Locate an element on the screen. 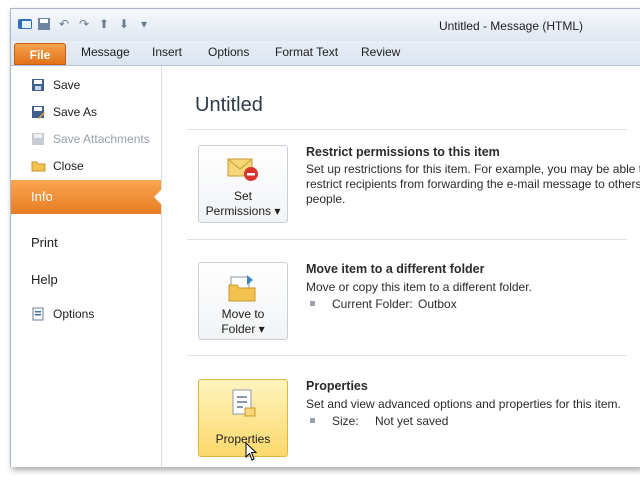 Image resolution: width=640 pixels, height=482 pixels. move-to-folder-button: Move to Folder ▾ is located at coordinates (243, 301).